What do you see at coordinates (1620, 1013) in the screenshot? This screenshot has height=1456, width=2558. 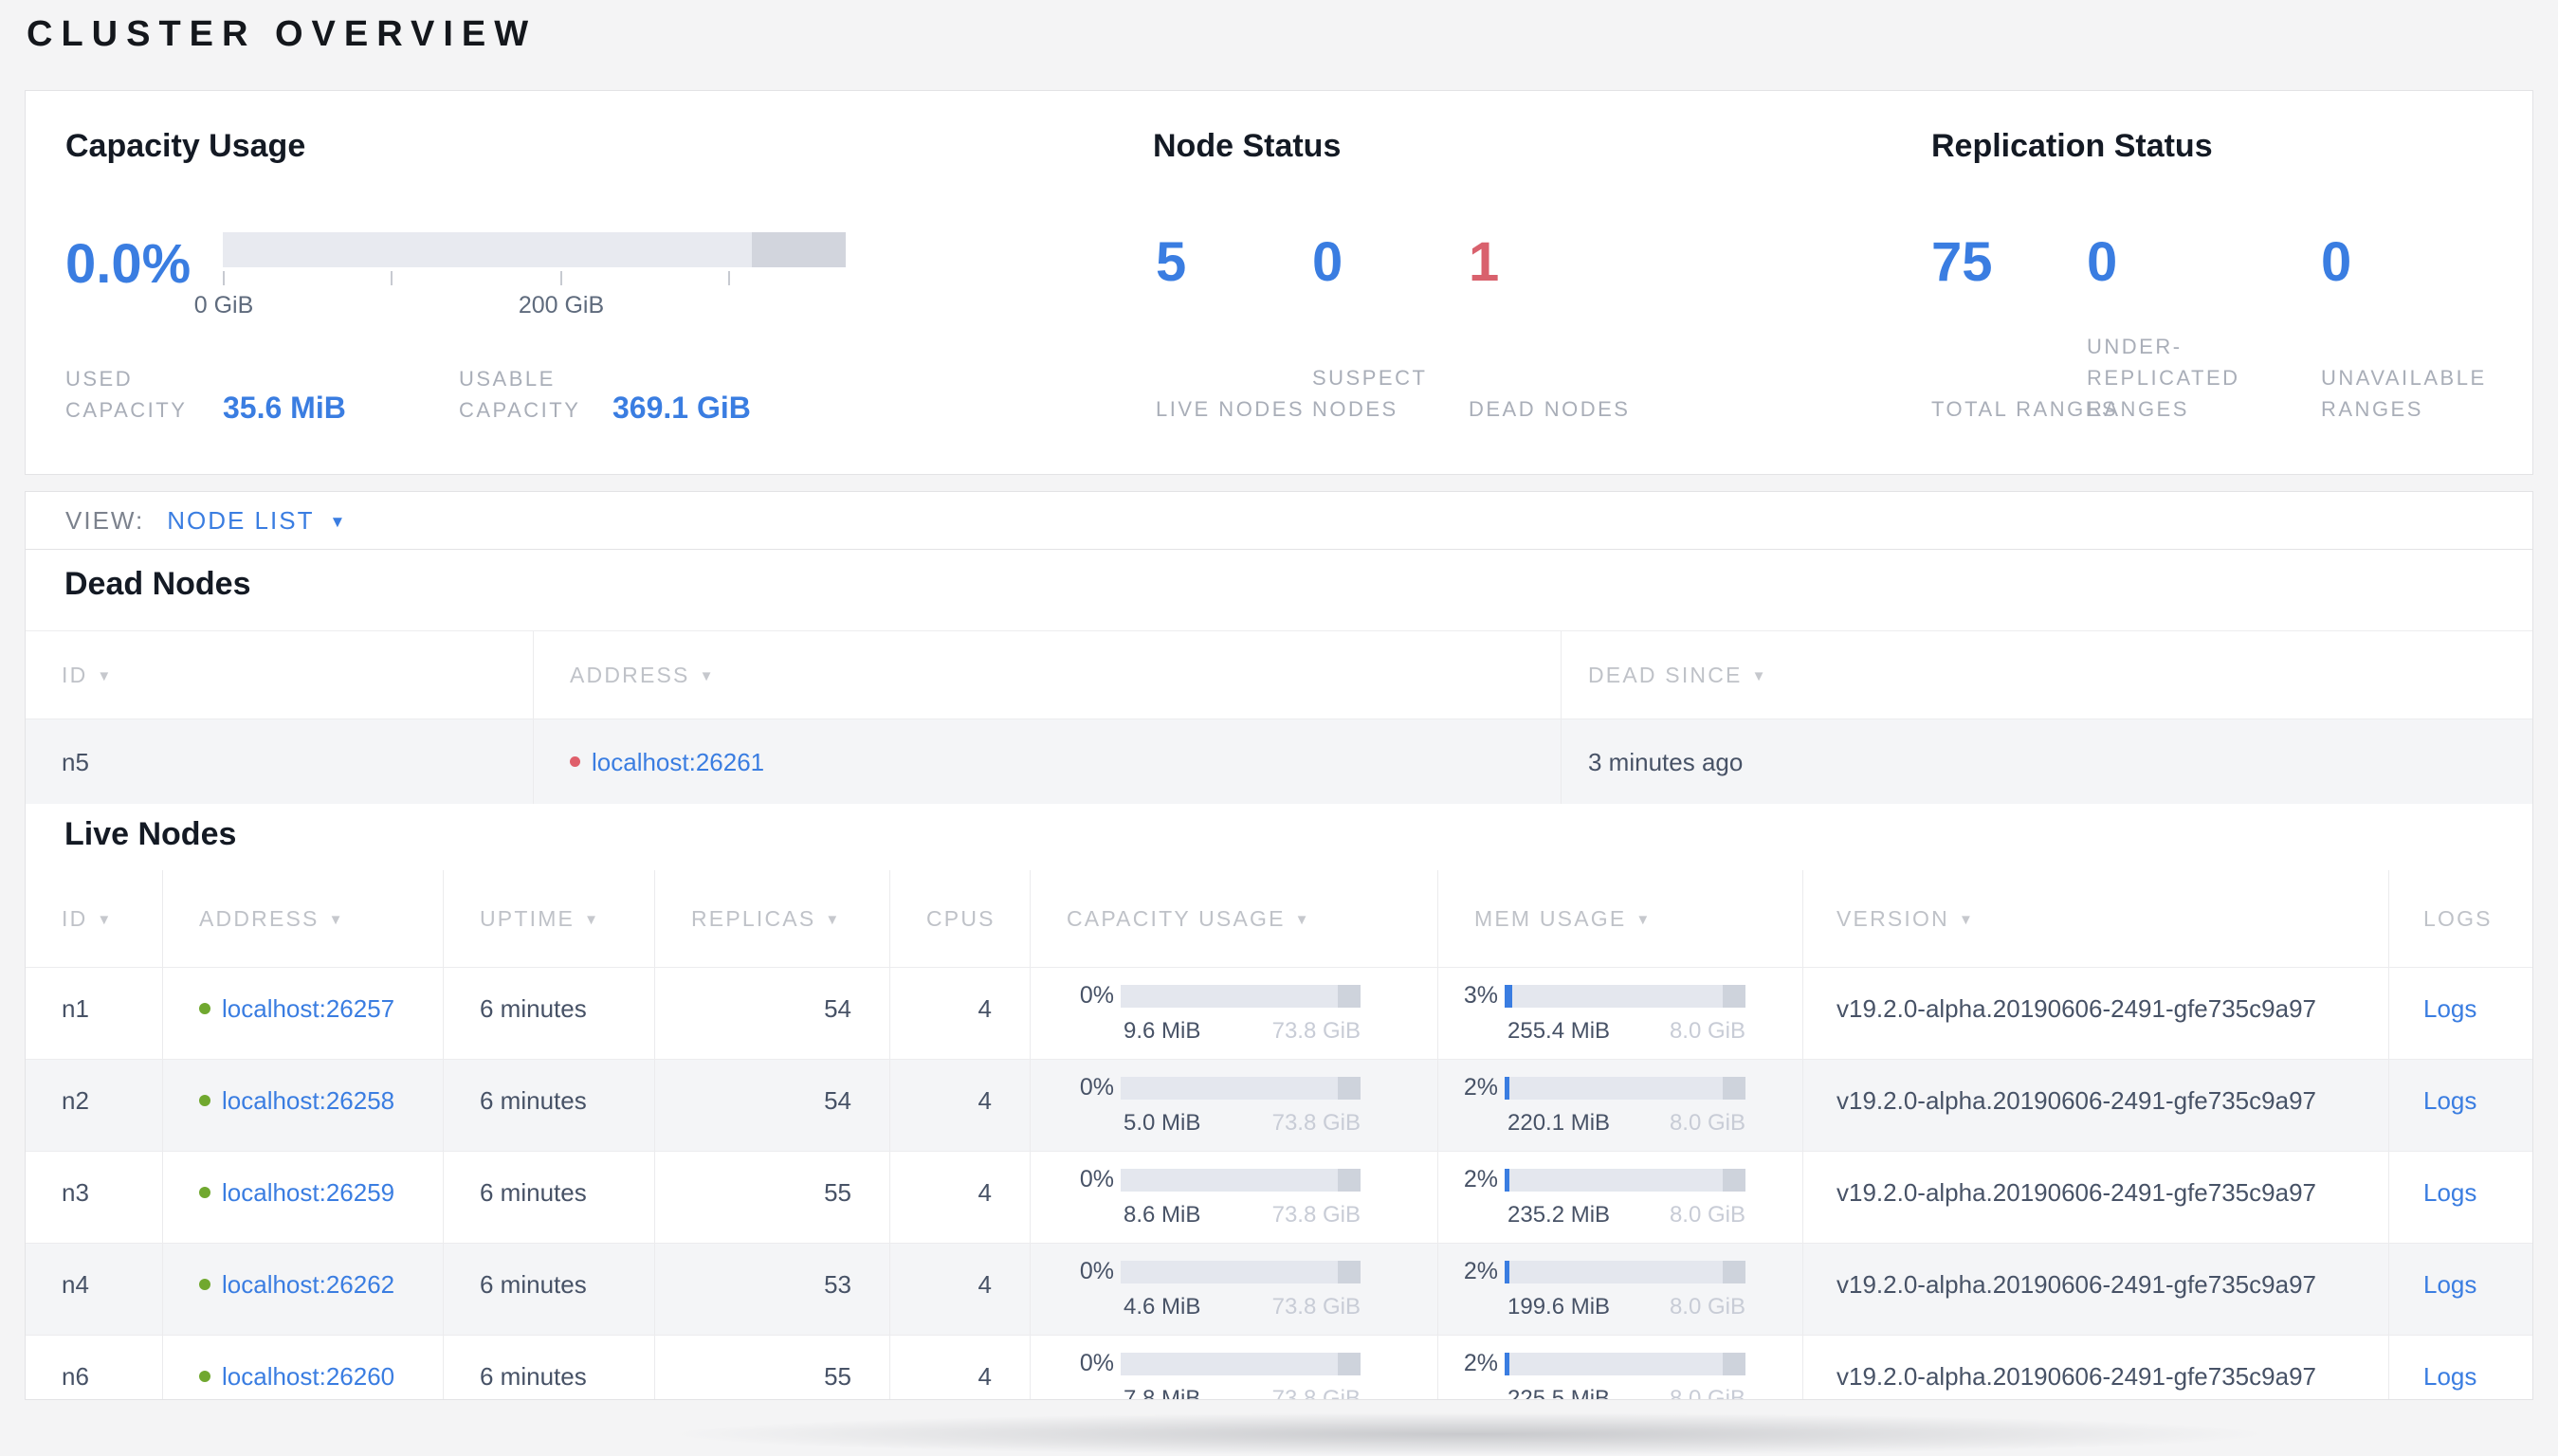 I see `mem-usage-cell: 3% 255.4 MiB 8.0 GiB` at bounding box center [1620, 1013].